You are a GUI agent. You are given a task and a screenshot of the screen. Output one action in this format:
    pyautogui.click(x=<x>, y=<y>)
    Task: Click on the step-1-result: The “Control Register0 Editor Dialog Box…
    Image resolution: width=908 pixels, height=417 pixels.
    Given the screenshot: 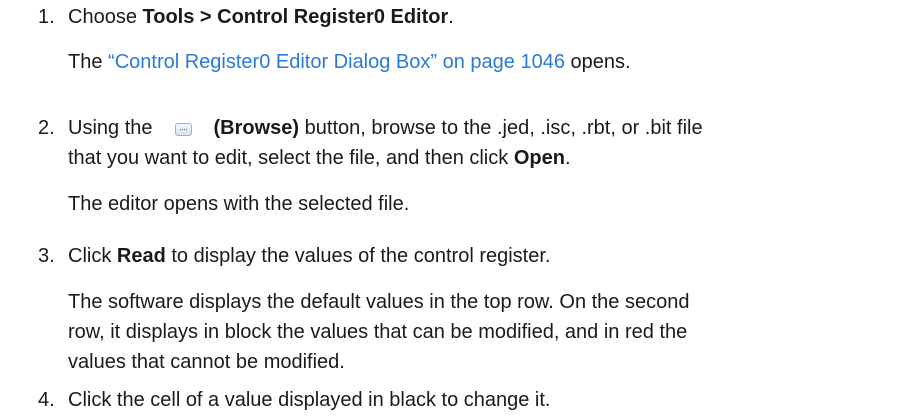 What is the action you would take?
    pyautogui.click(x=349, y=62)
    